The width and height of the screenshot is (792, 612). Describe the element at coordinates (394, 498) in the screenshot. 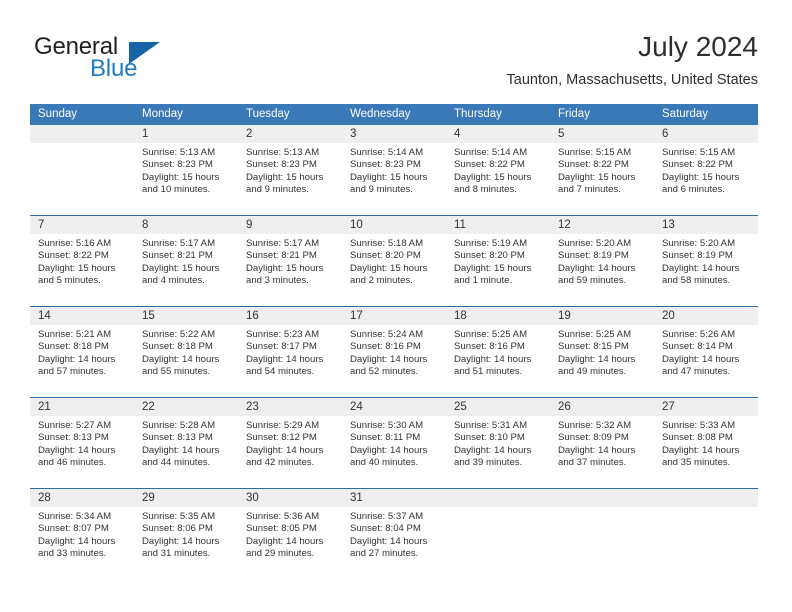

I see `day-number: 31` at that location.